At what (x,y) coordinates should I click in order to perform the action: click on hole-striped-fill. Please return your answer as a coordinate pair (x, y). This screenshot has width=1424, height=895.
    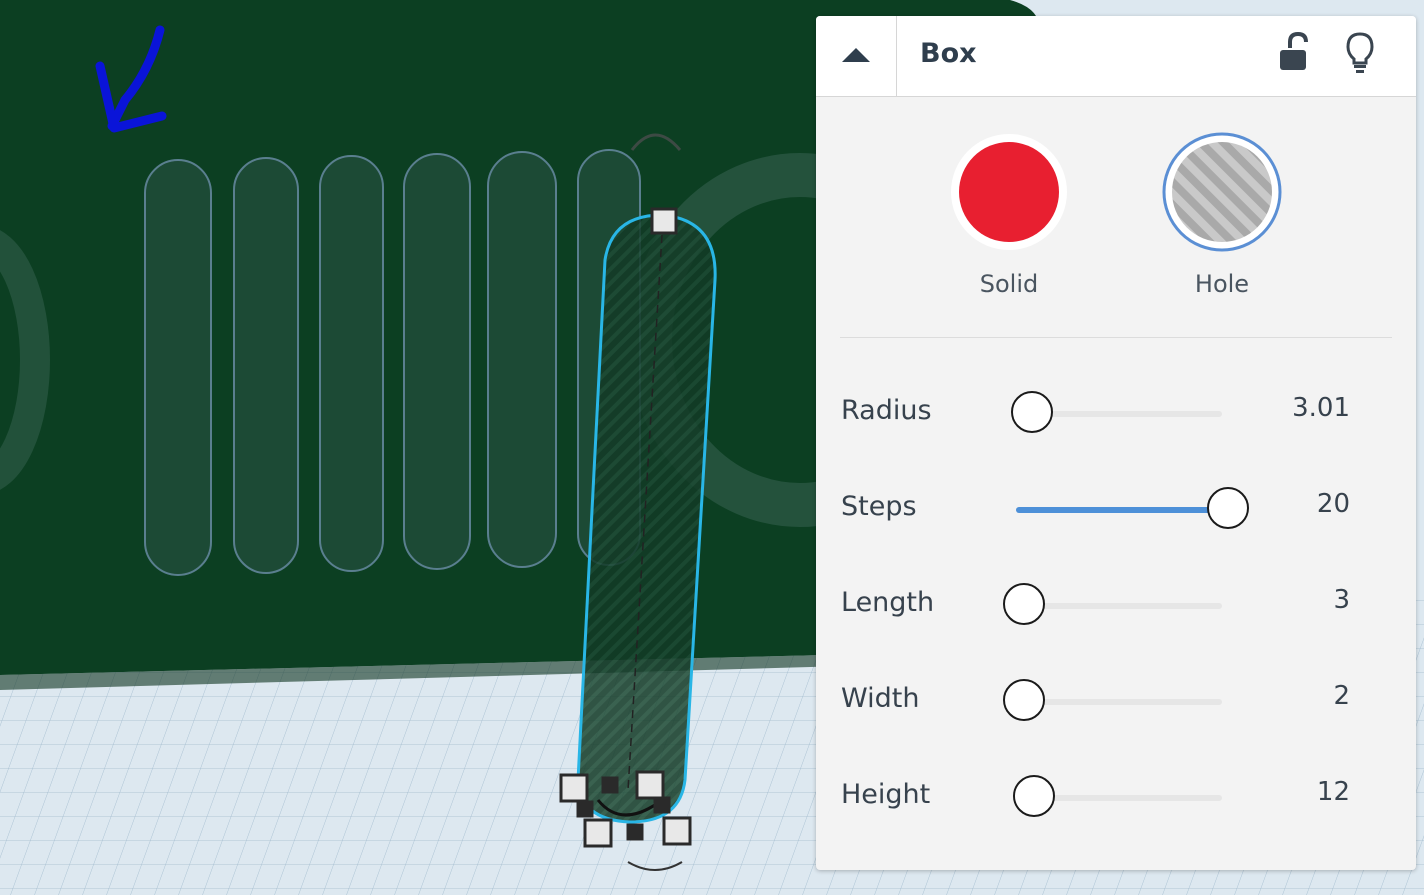
    Looking at the image, I should click on (1222, 192).